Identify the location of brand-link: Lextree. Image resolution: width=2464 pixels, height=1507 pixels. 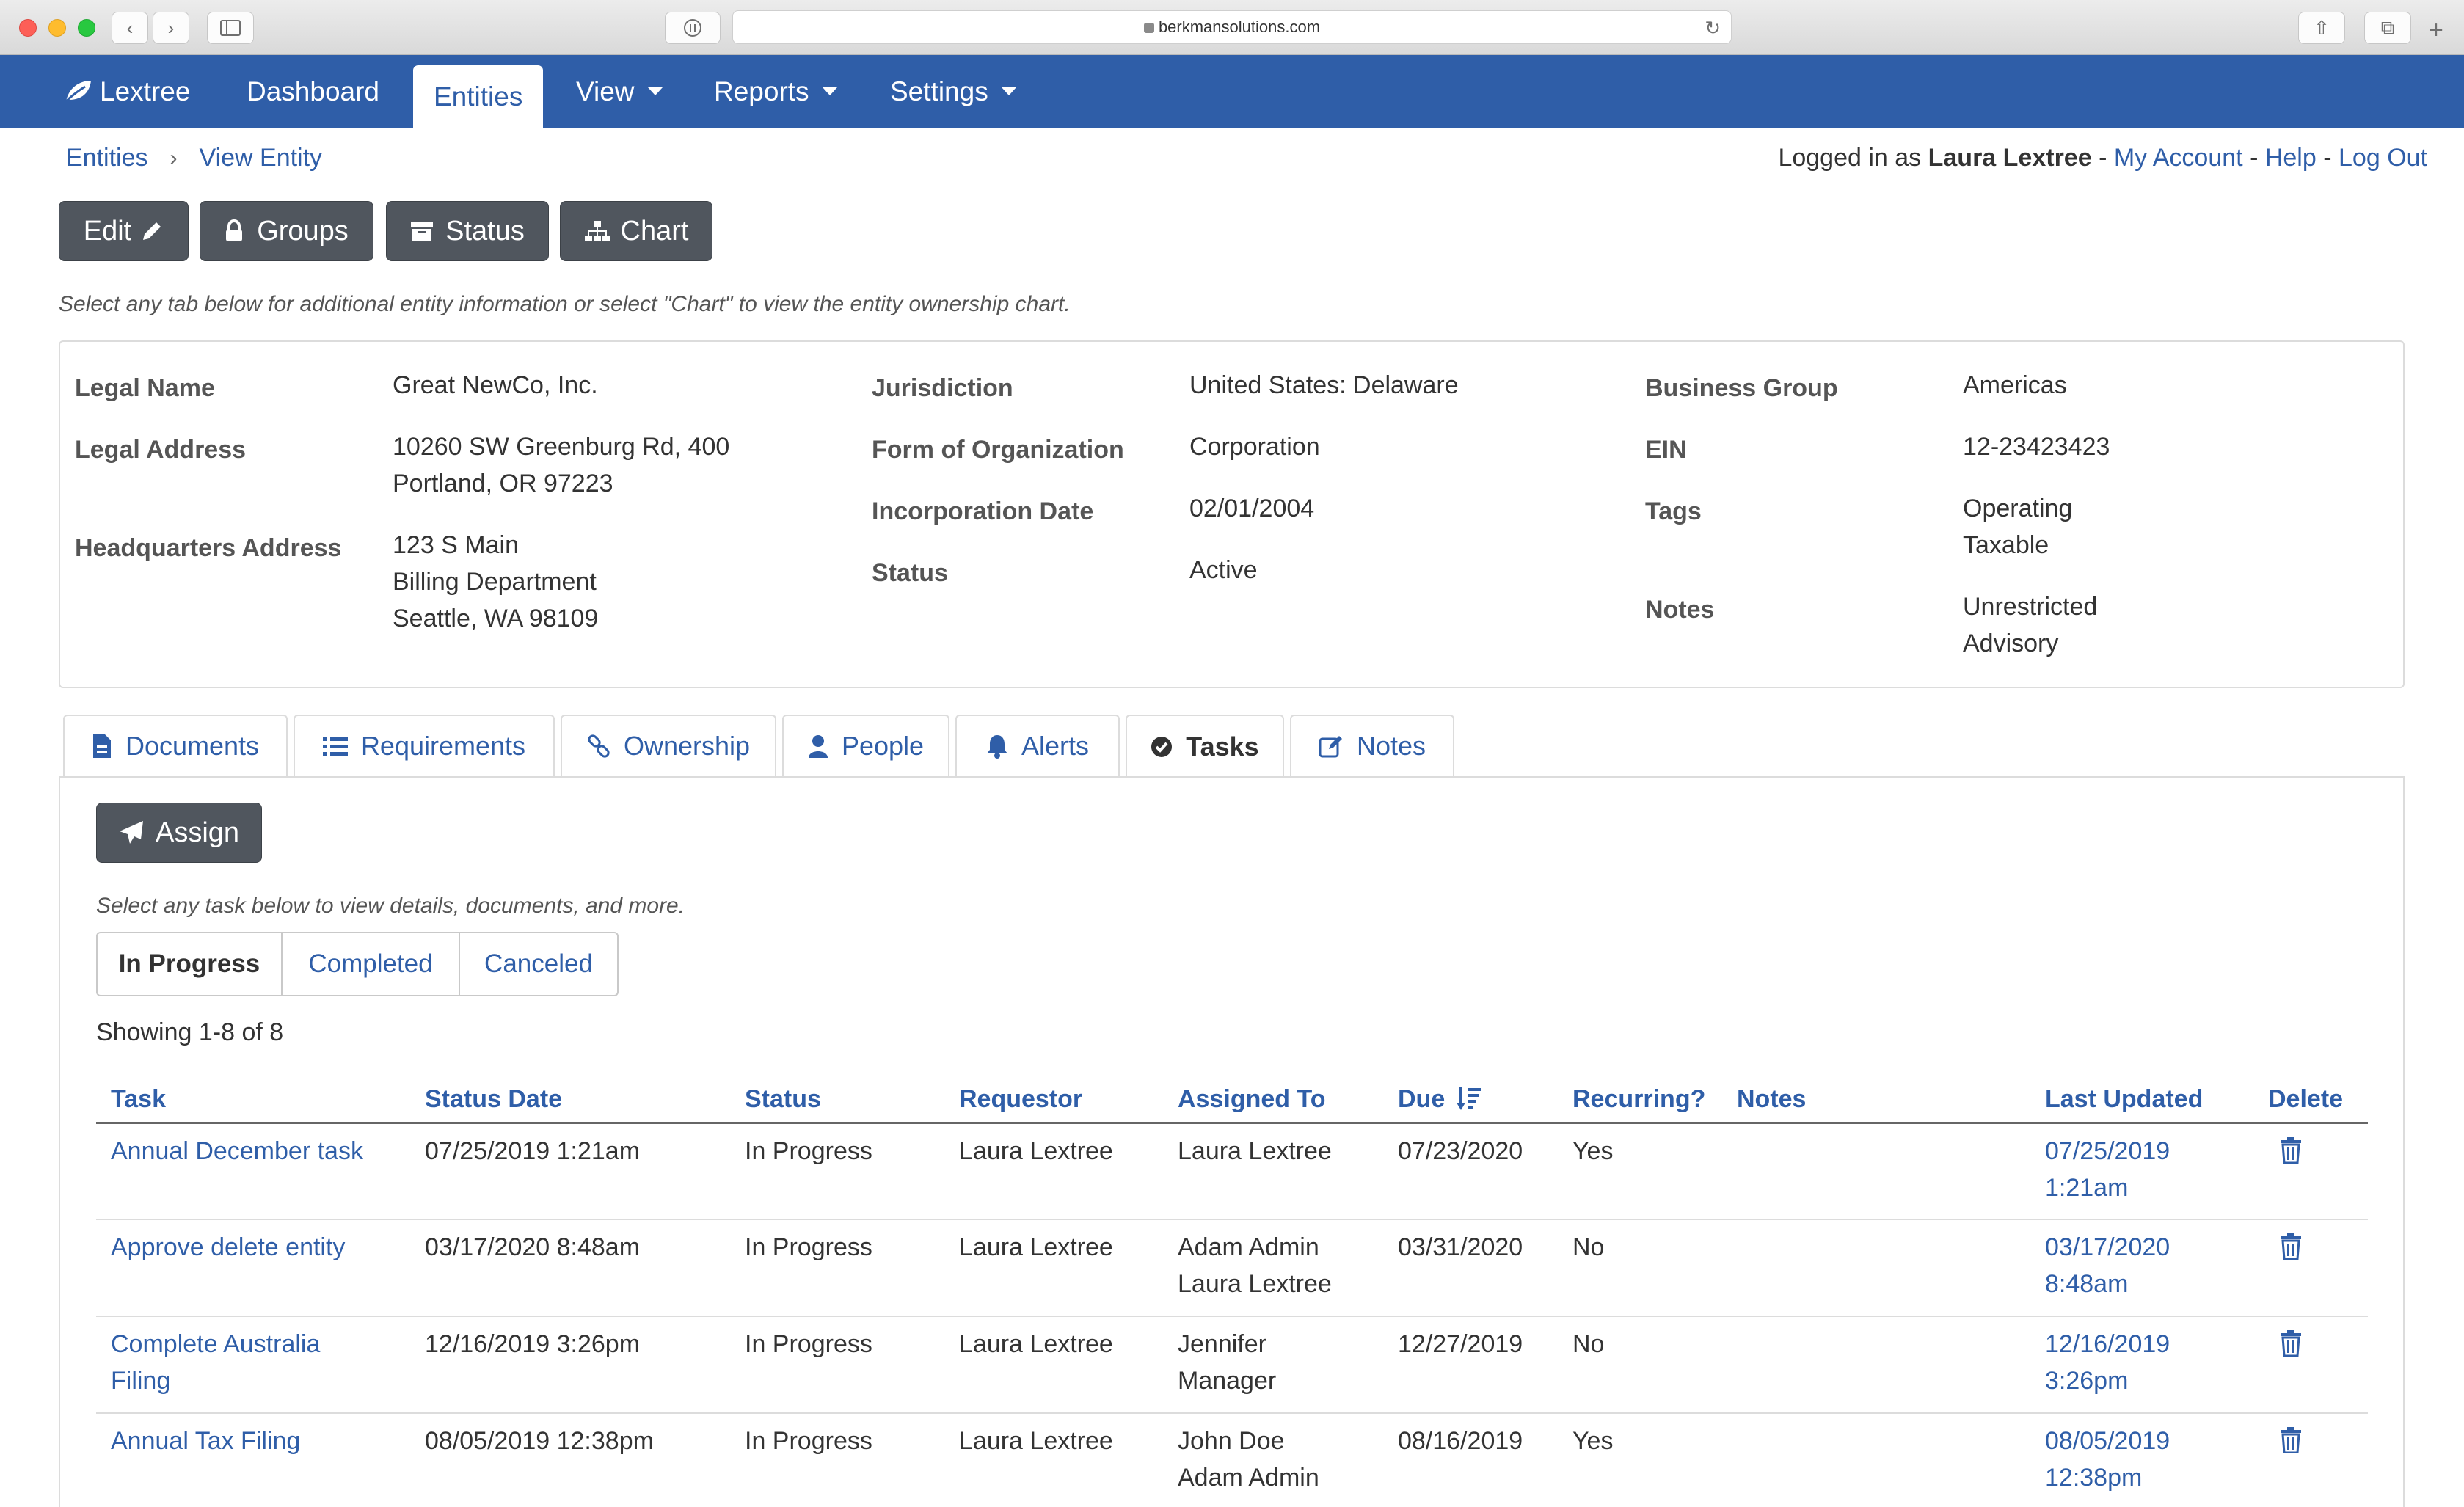
(126, 92).